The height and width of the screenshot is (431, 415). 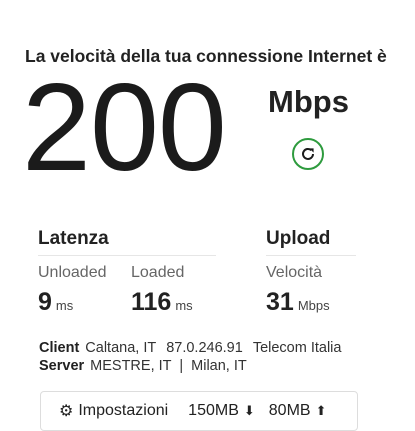 I want to click on upload-title: Upload, so click(x=298, y=238).